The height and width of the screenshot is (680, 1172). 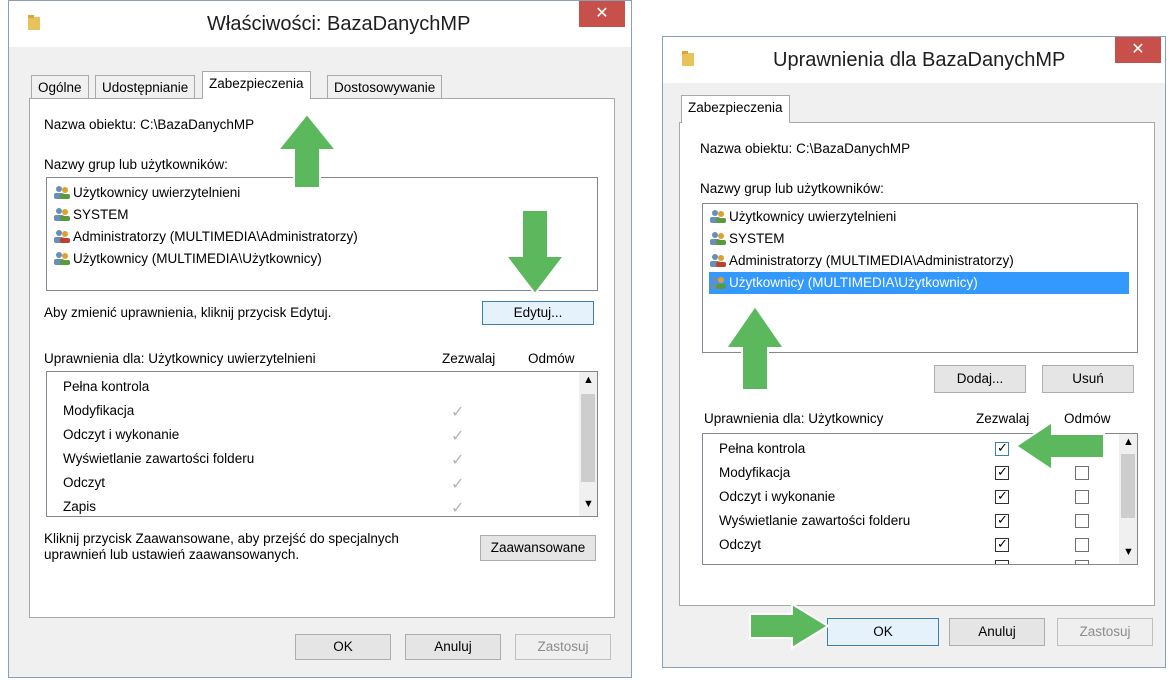 What do you see at coordinates (789, 626) in the screenshot?
I see `arrow-right-icon` at bounding box center [789, 626].